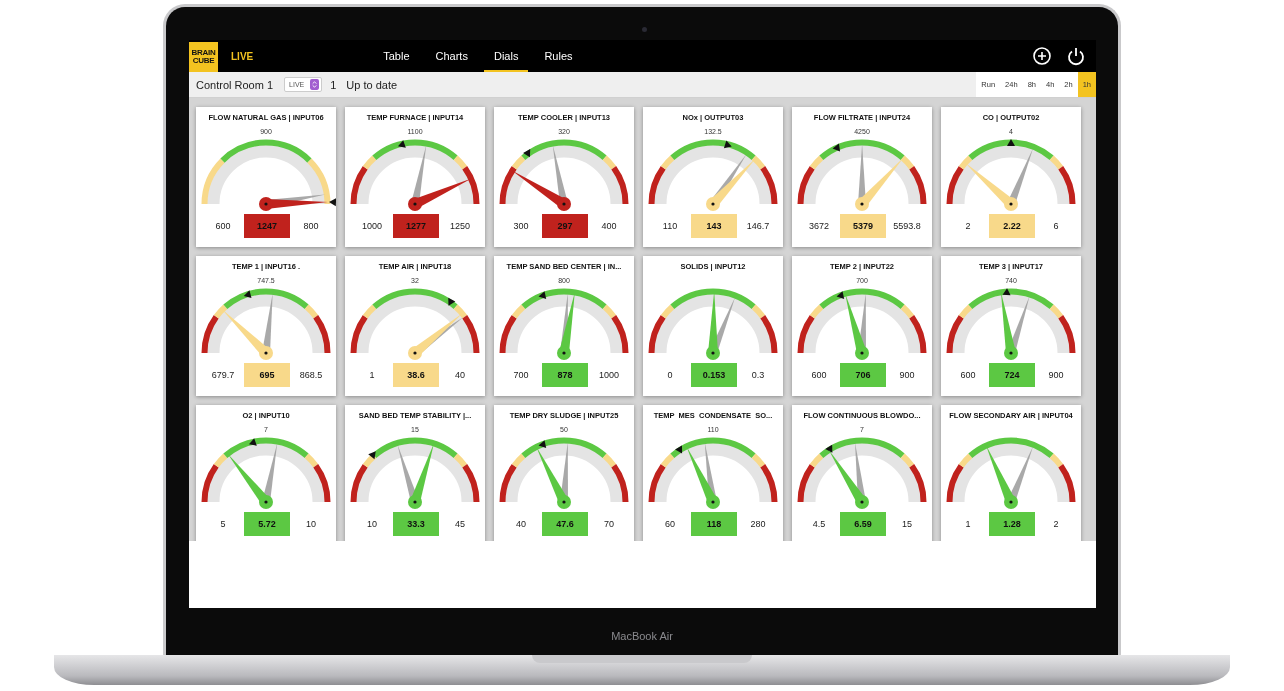  I want to click on current-value: 47.6, so click(565, 524).